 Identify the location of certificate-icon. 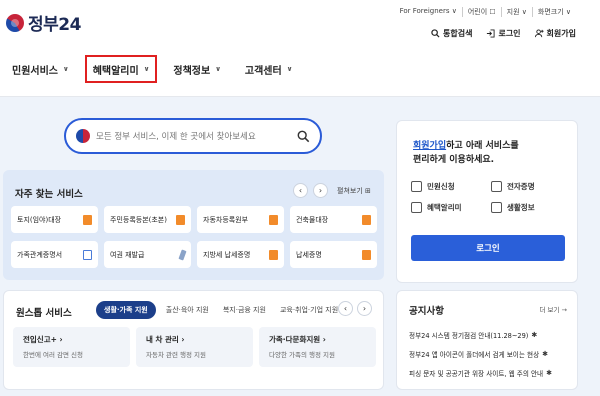
(496, 186).